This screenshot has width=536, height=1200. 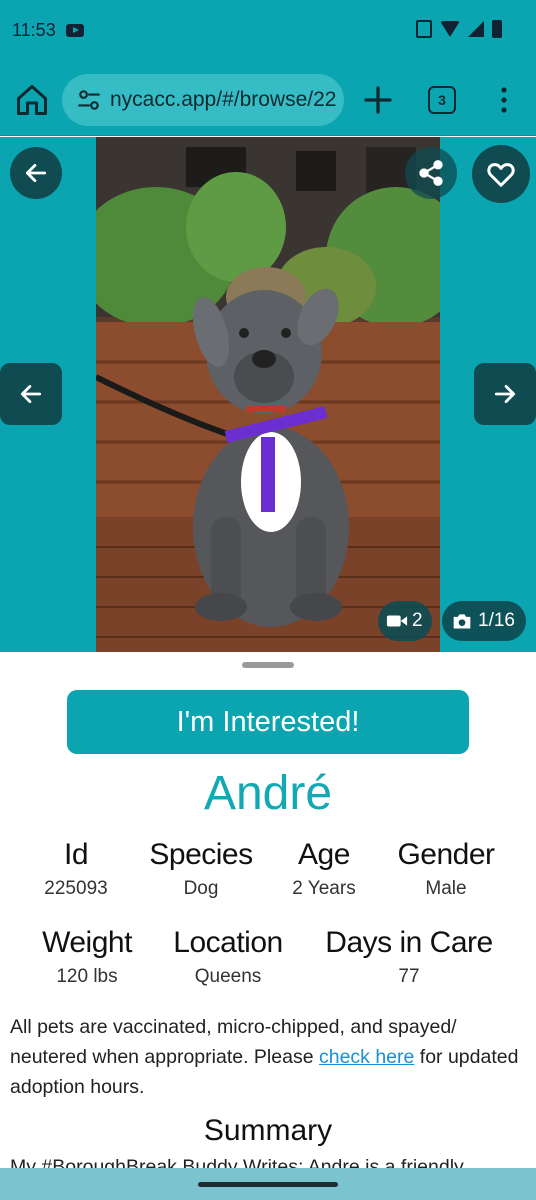 I want to click on stat-species: Species Dog, so click(x=201, y=869).